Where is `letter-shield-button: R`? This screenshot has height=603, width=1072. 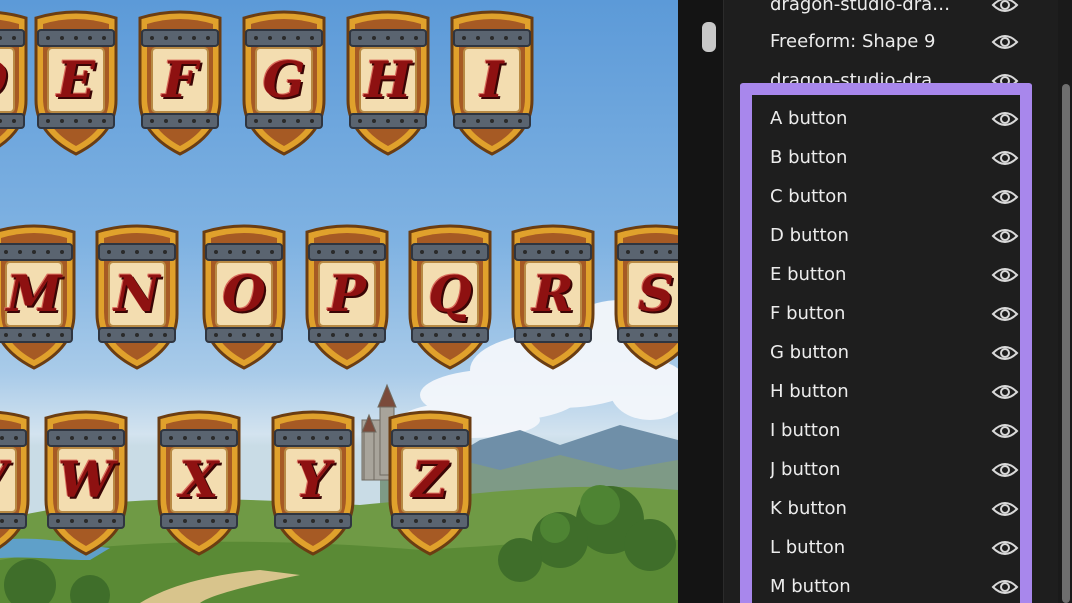 letter-shield-button: R is located at coordinates (553, 296).